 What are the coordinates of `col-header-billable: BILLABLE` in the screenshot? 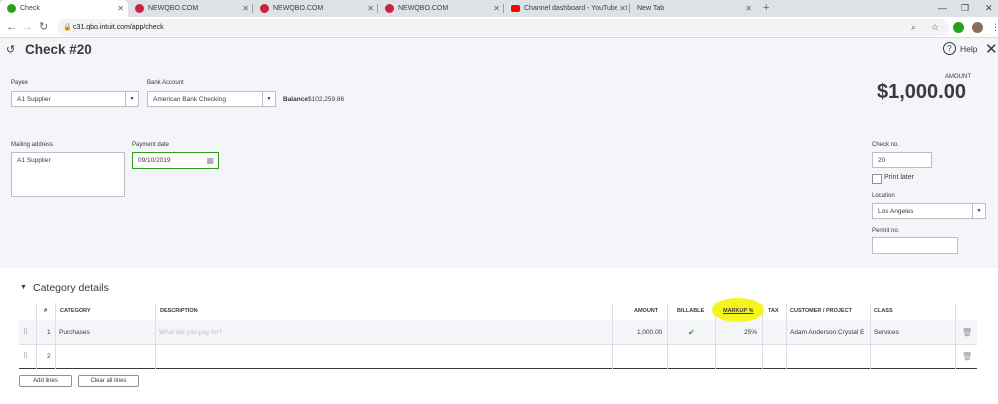 It's located at (691, 311).